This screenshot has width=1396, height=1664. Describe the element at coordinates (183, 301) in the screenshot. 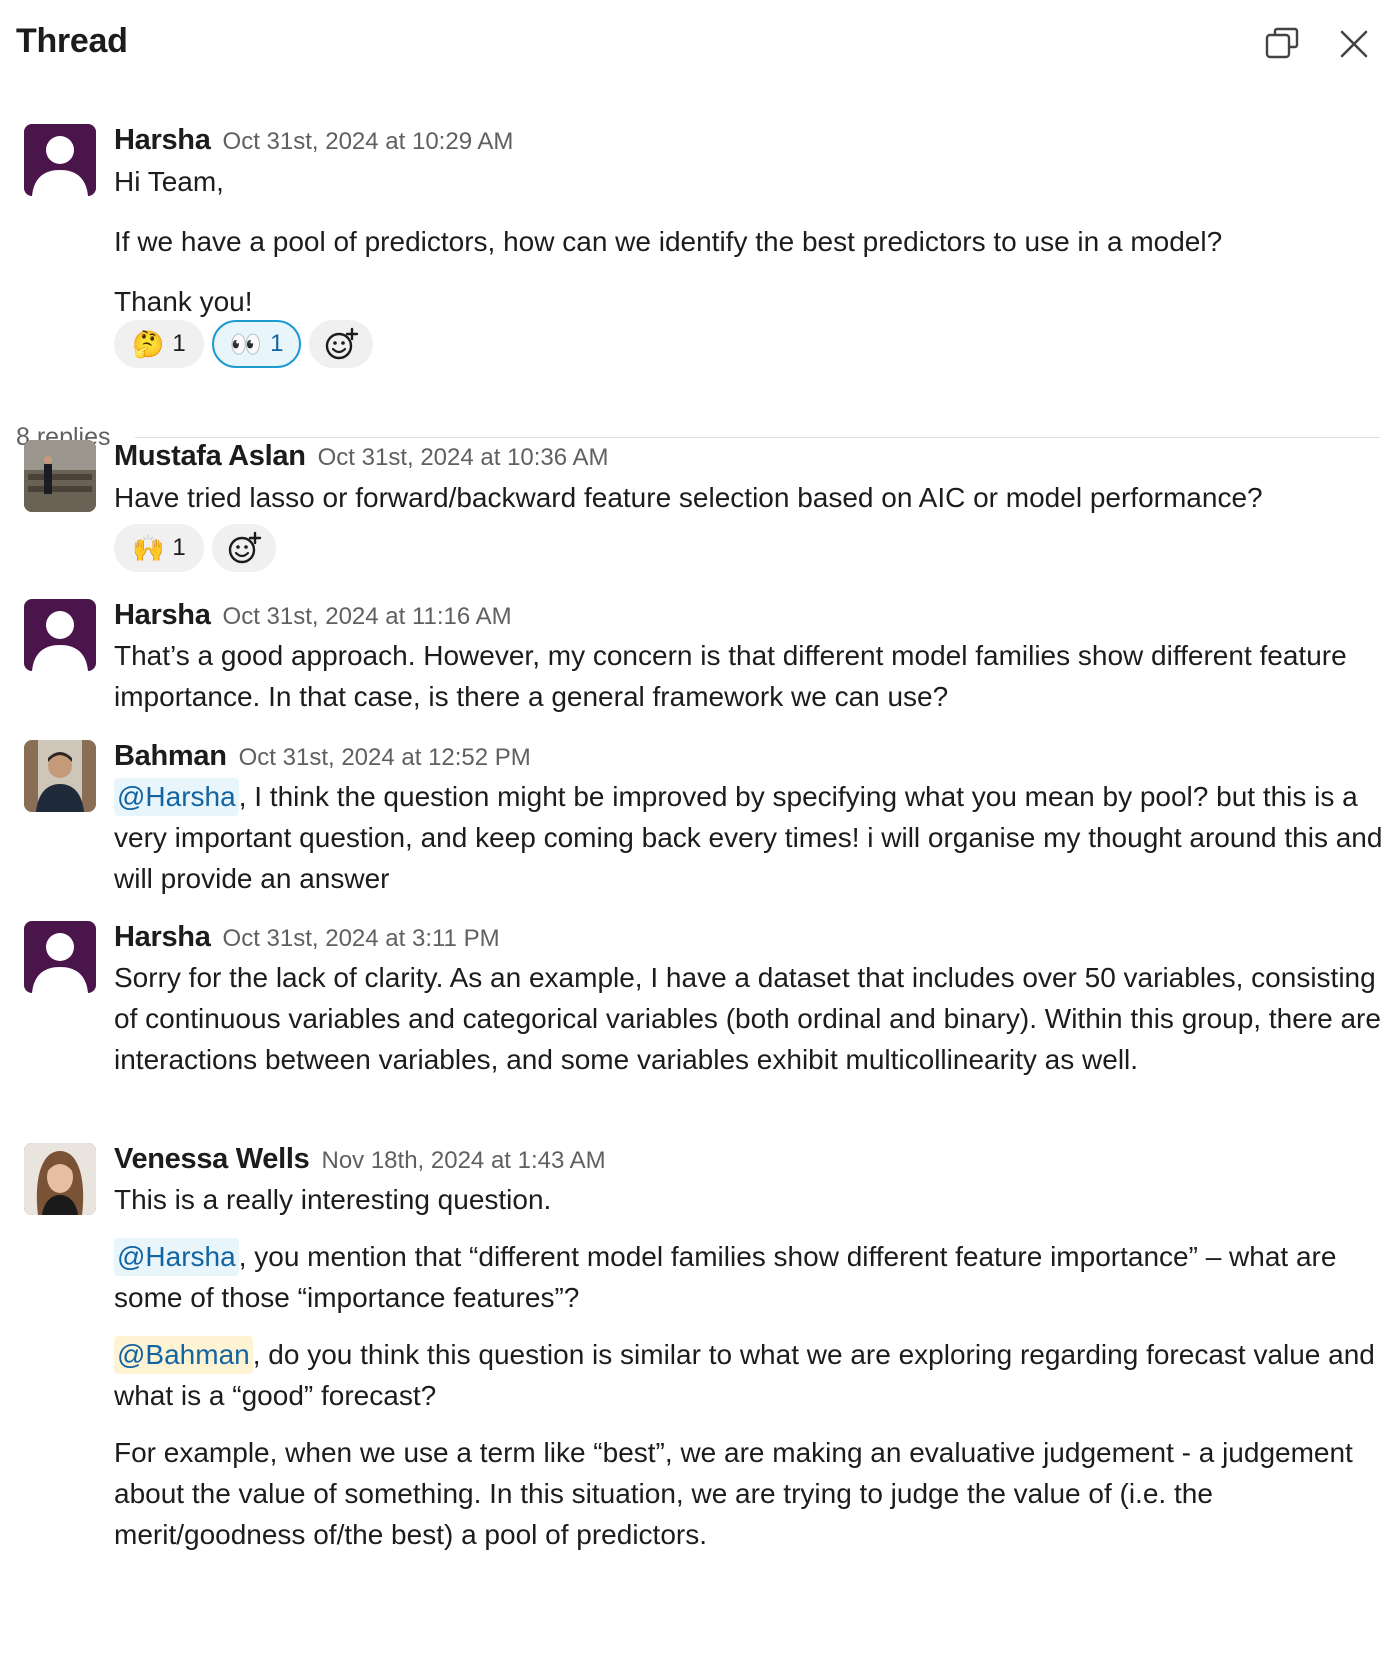

I see `message-text: Thank you!` at that location.